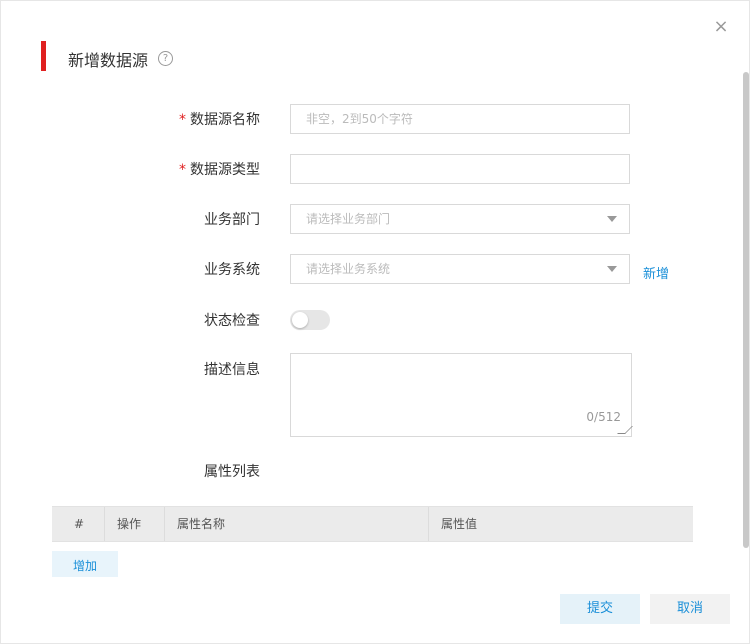 This screenshot has height=644, width=750. Describe the element at coordinates (43, 56) in the screenshot. I see `title-accent-bar` at that location.